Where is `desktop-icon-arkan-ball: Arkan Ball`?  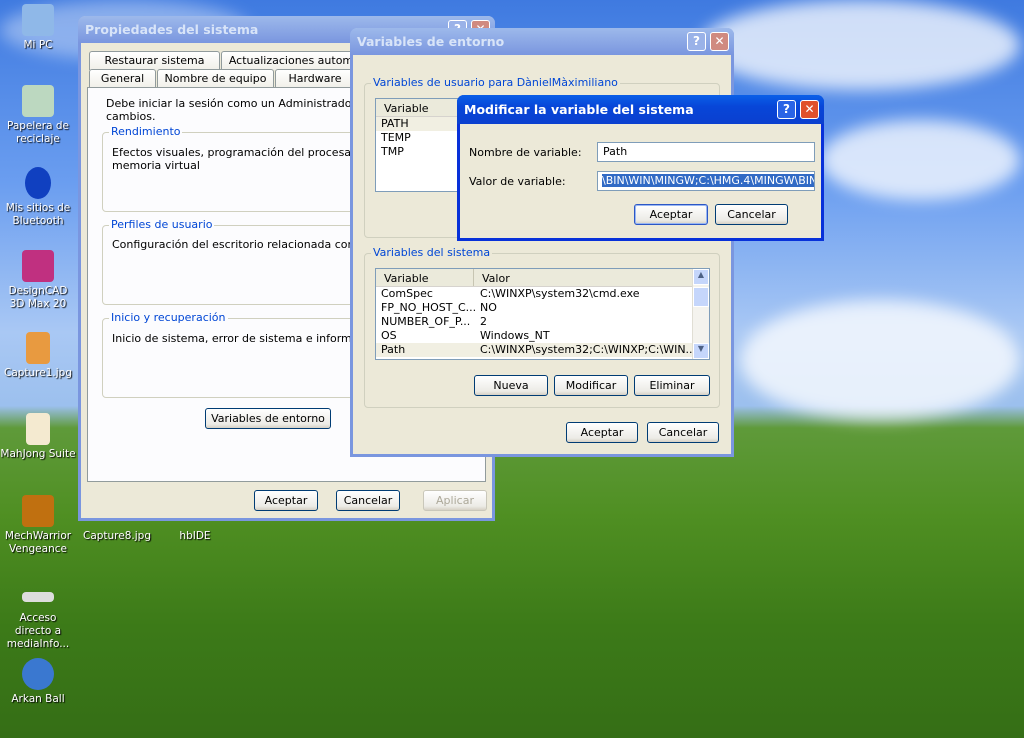
desktop-icon-arkan-ball: Arkan Ball is located at coordinates (38, 682).